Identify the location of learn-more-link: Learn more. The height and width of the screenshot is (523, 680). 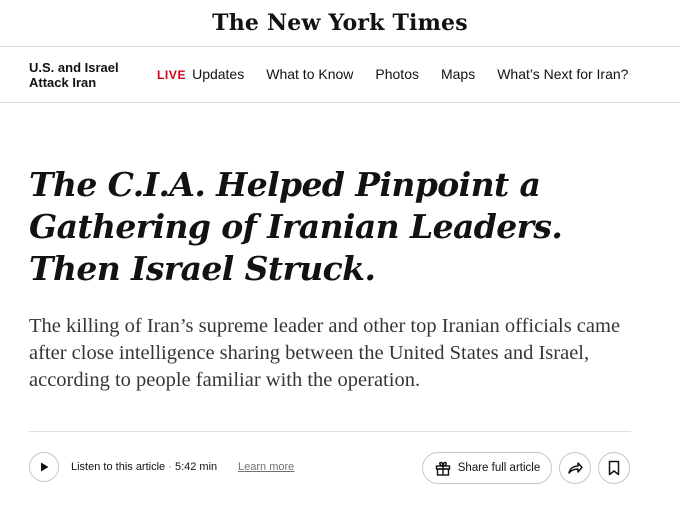
(266, 467).